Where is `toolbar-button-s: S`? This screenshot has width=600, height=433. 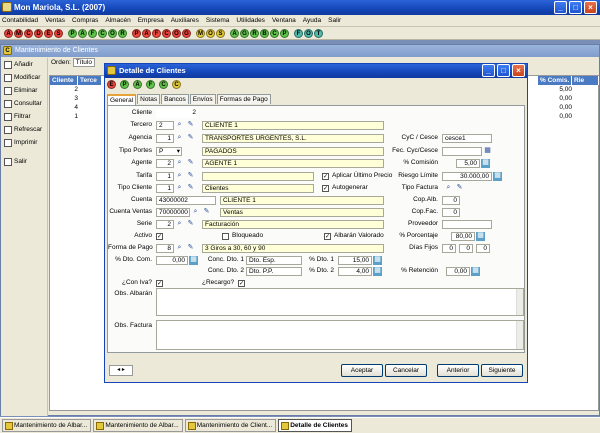 toolbar-button-s: S is located at coordinates (58, 33).